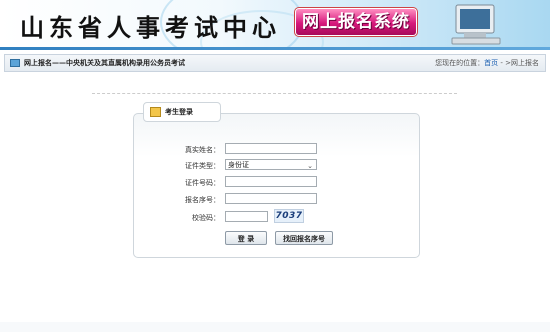 Image resolution: width=550 pixels, height=332 pixels. I want to click on site-title: 山东省人事考试中心, so click(150, 27).